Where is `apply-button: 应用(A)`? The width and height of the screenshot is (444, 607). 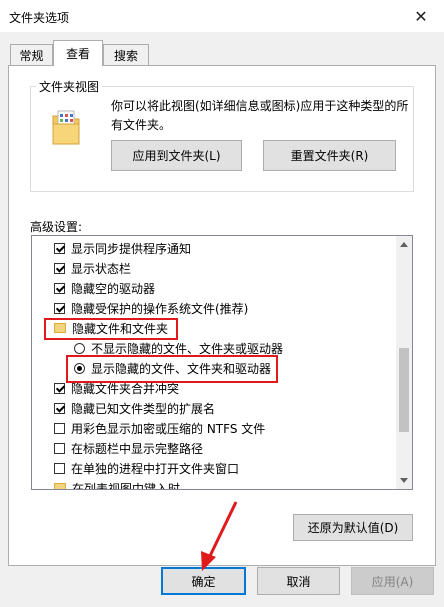
apply-button: 应用(A) is located at coordinates (392, 581).